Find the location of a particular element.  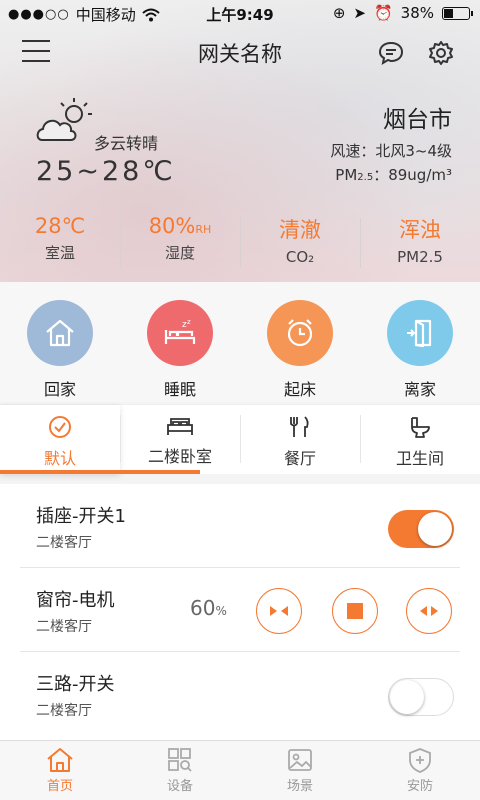

shield-icon is located at coordinates (420, 760).